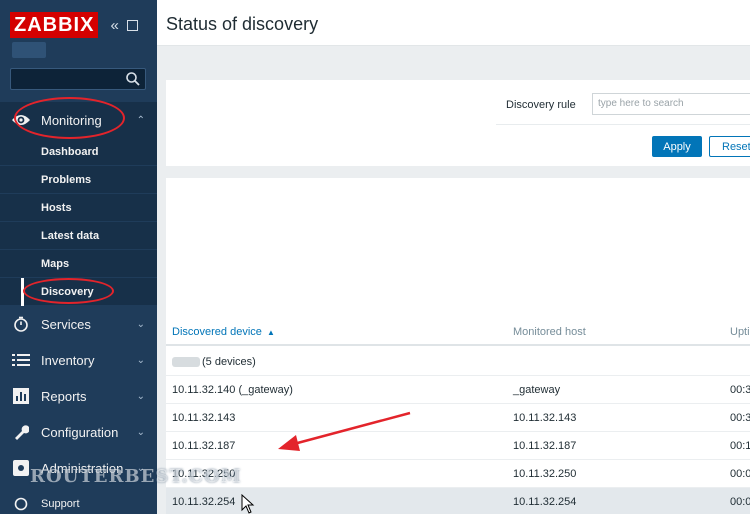 This screenshot has width=750, height=514. Describe the element at coordinates (78, 180) in the screenshot. I see `sidebar-item-problems: Problems` at that location.